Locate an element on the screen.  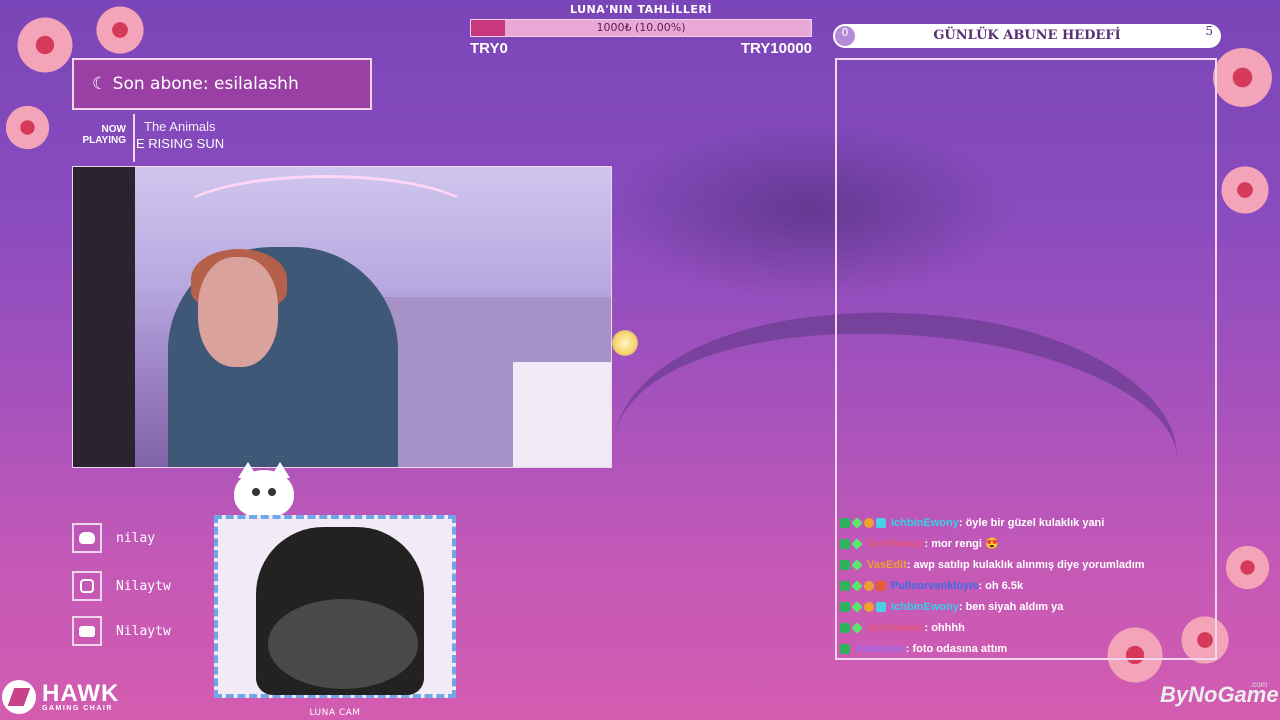
chat-message-text: : oh 6.5k is located at coordinates (1001, 585).